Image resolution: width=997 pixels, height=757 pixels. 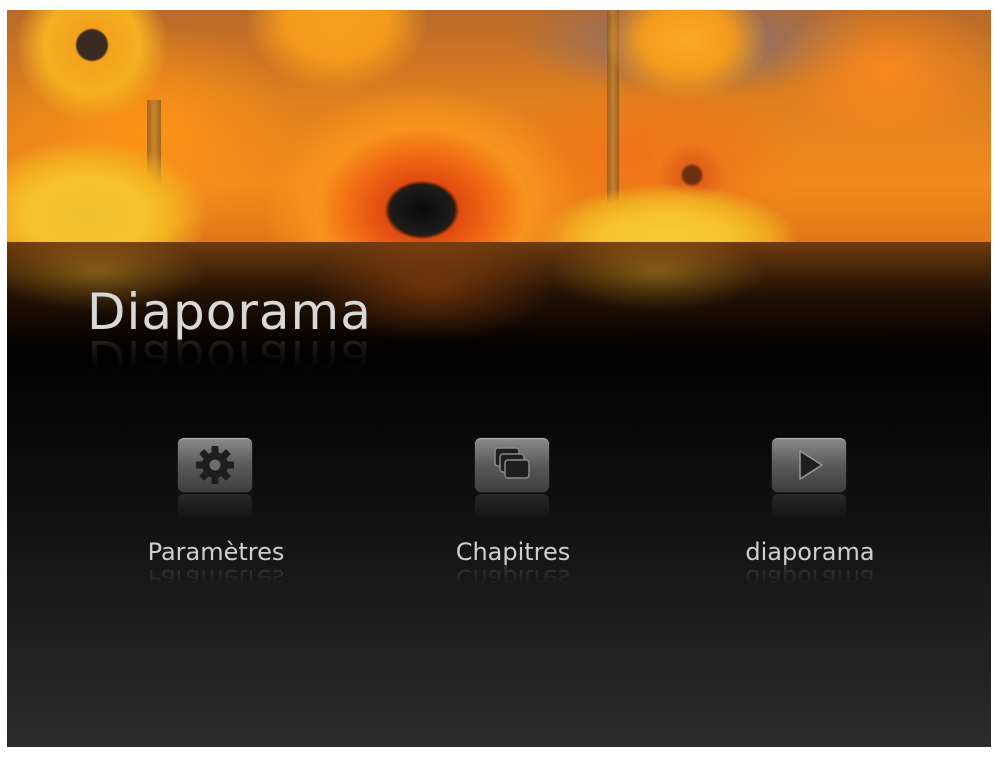 I want to click on stacked-windows-icon, so click(x=512, y=465).